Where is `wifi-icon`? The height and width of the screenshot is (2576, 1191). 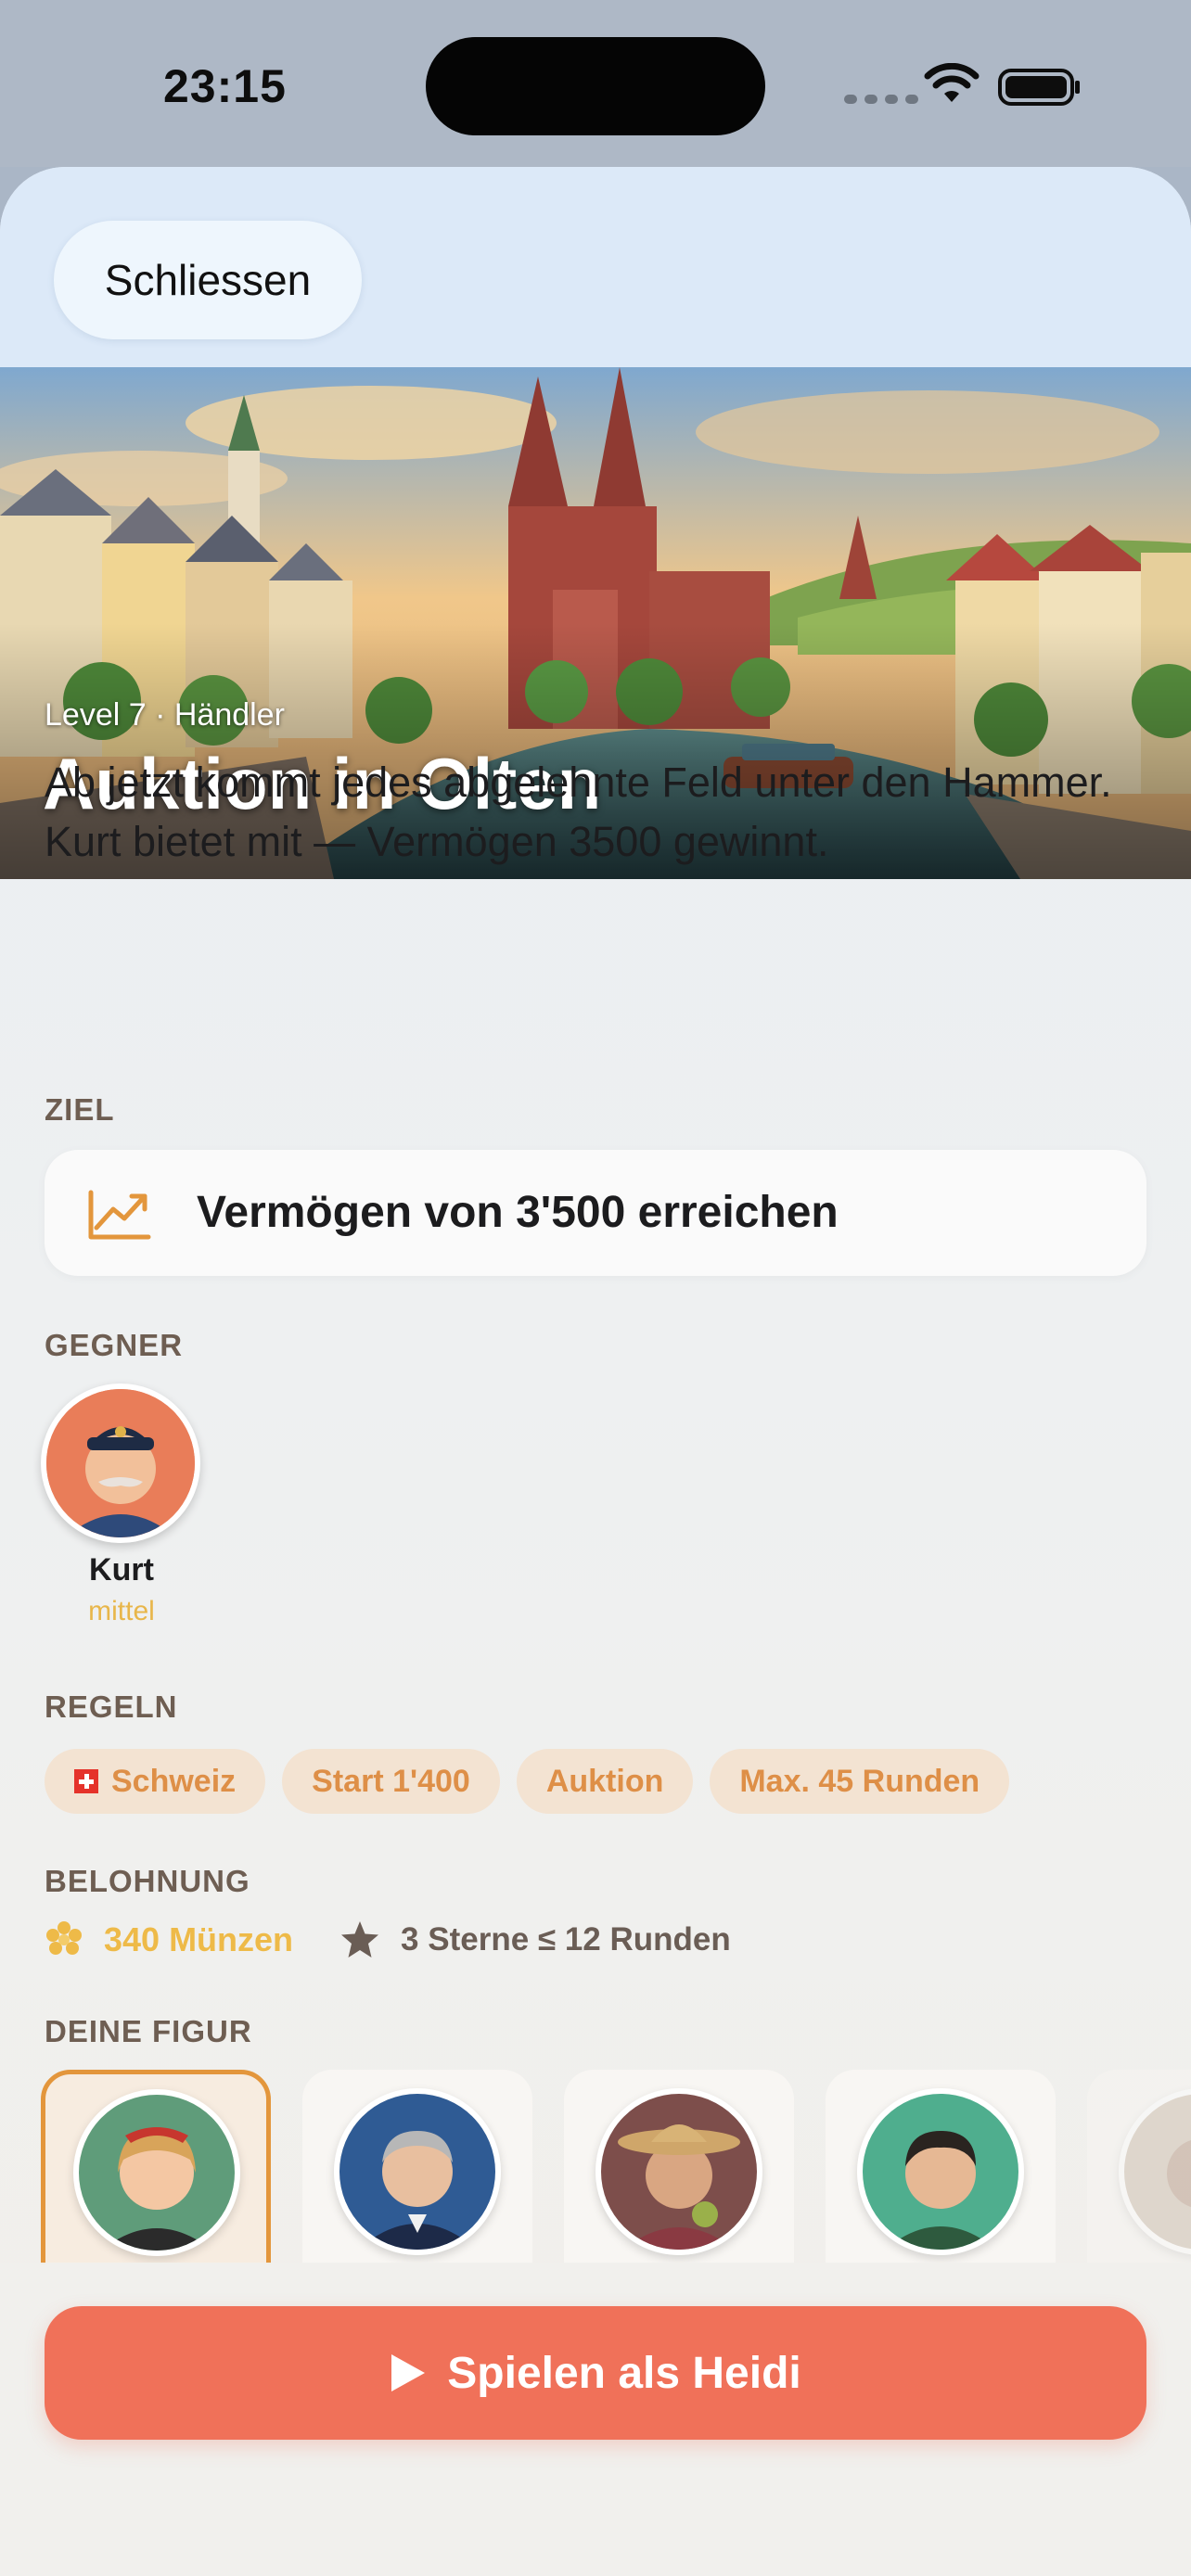 wifi-icon is located at coordinates (952, 82).